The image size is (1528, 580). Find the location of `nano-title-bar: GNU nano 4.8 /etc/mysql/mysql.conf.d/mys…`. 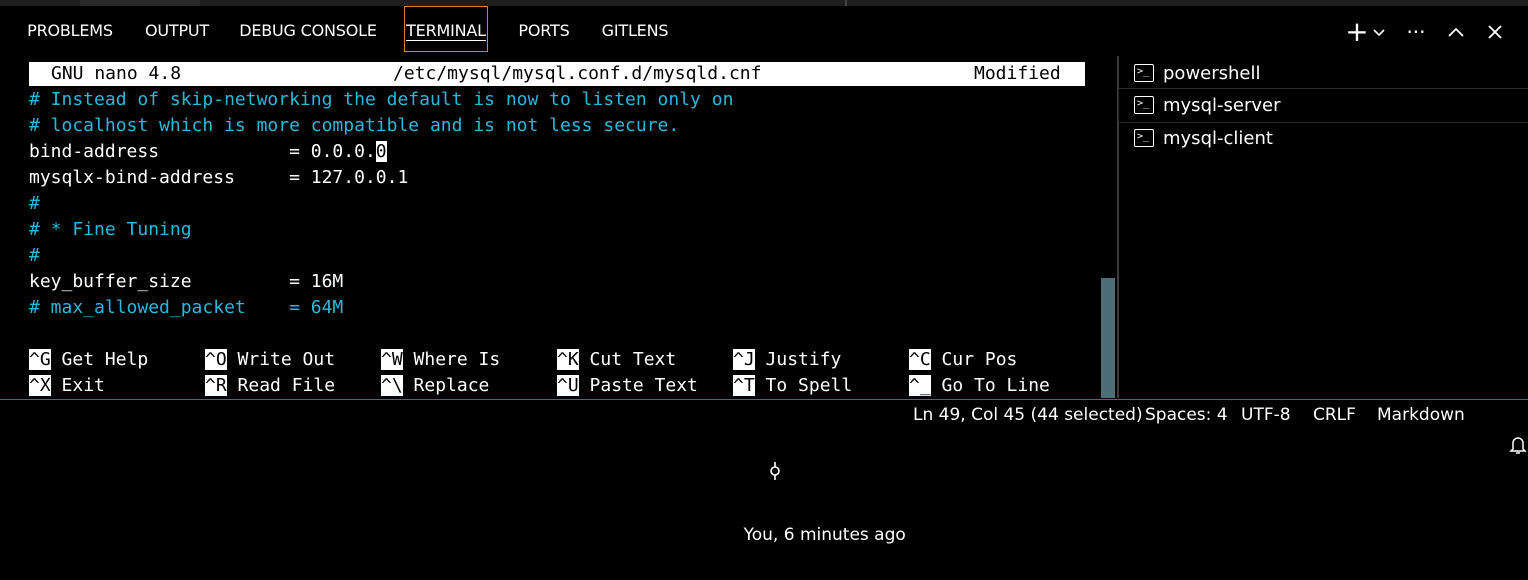

nano-title-bar: GNU nano 4.8 /etc/mysql/mysql.conf.d/mys… is located at coordinates (557, 74).